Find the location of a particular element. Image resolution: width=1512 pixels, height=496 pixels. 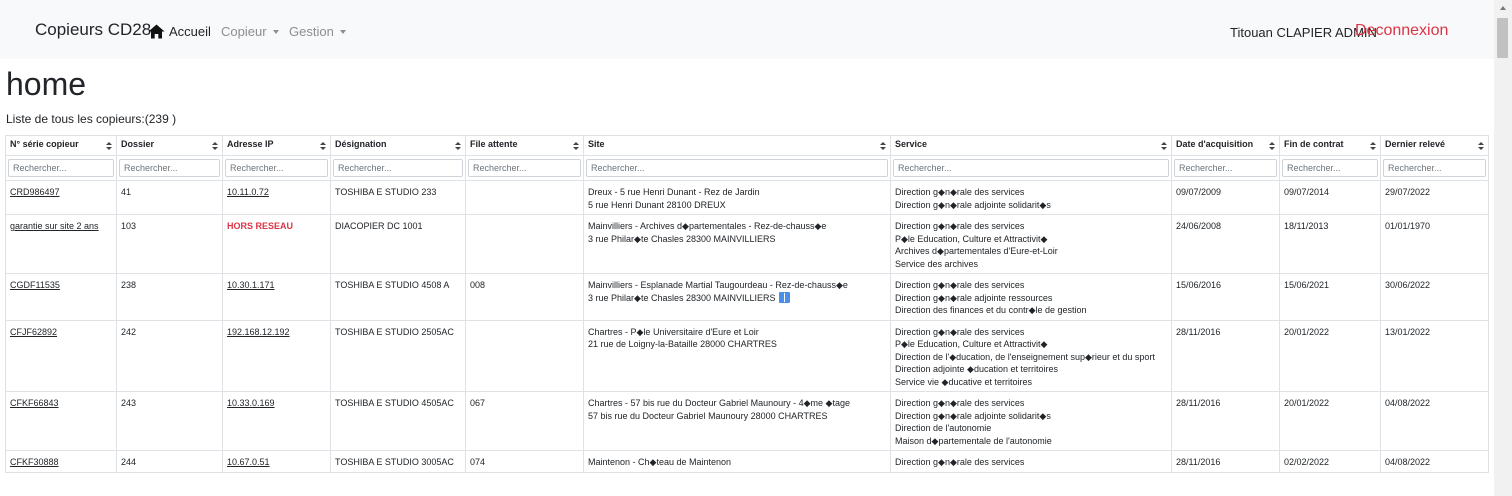

filter-input-dossier is located at coordinates (169, 168).